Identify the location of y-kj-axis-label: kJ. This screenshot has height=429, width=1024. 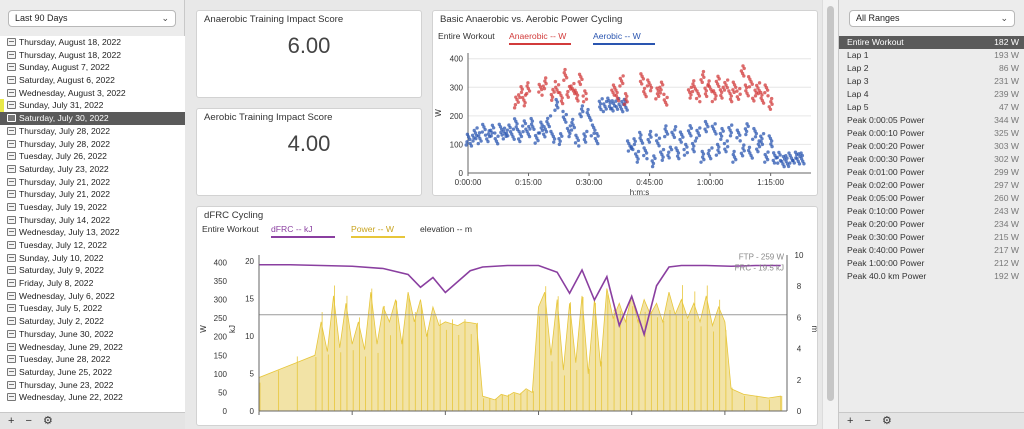
(232, 329).